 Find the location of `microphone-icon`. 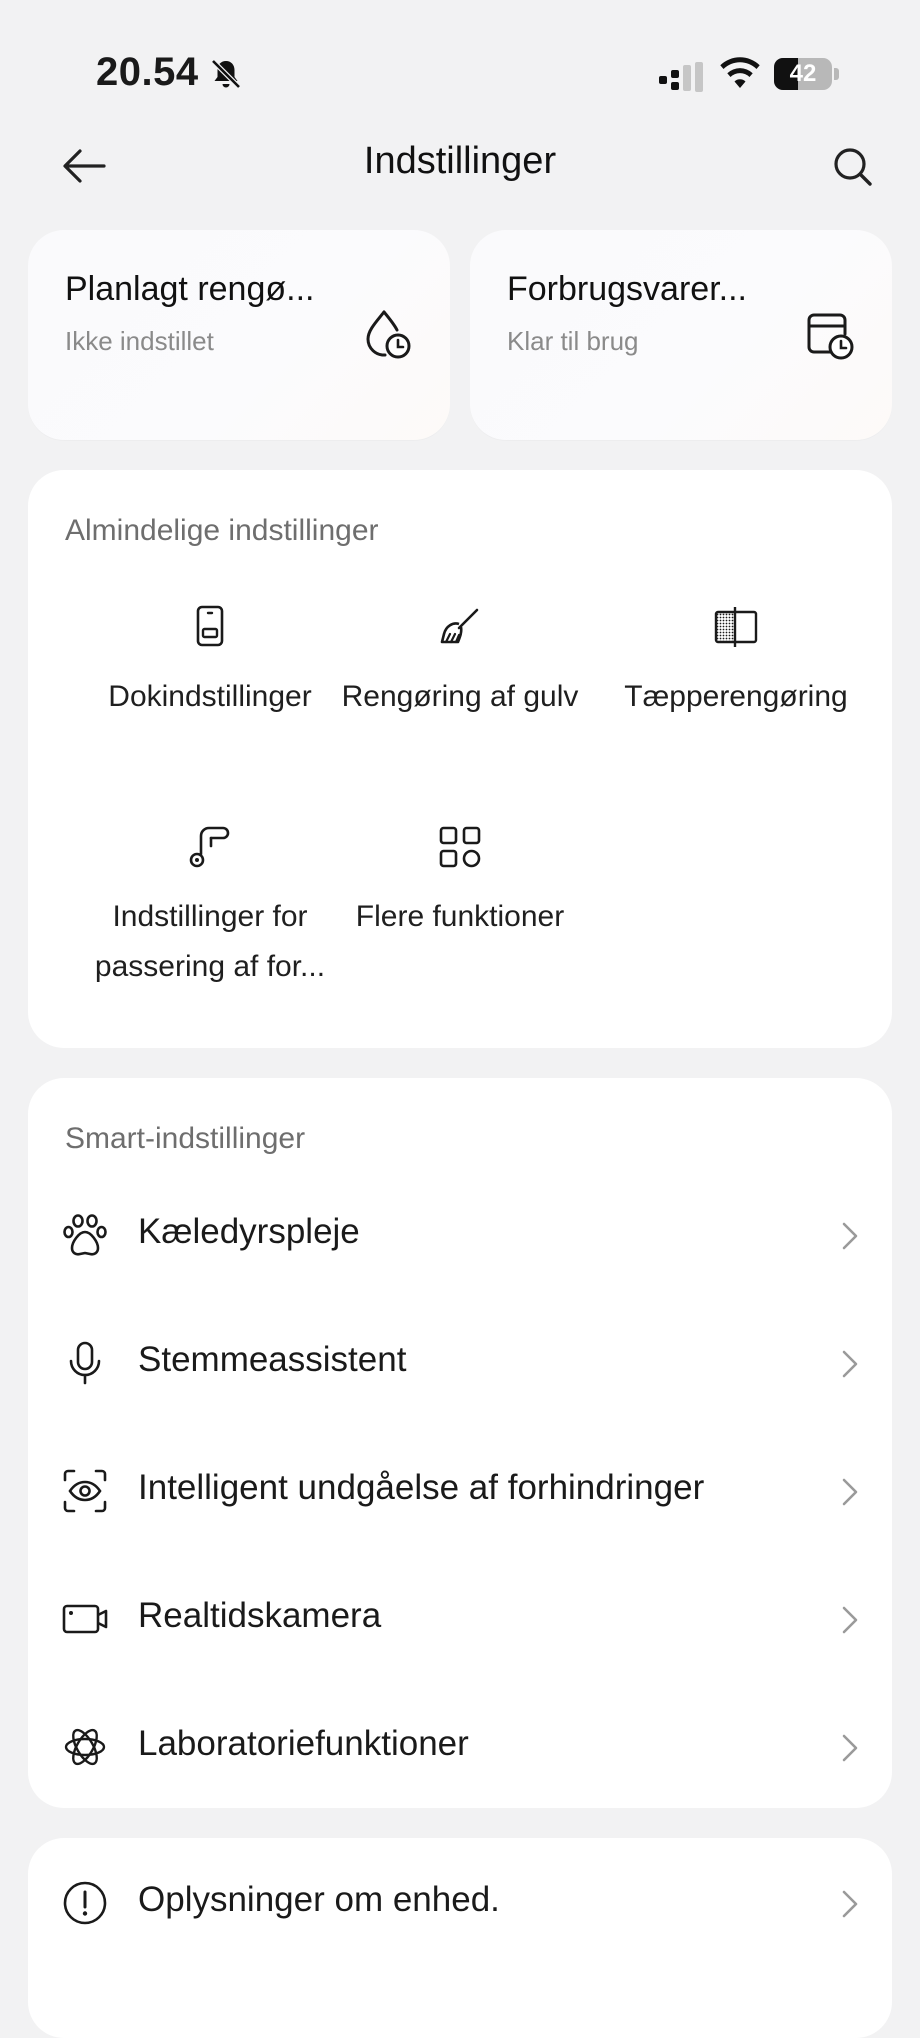

microphone-icon is located at coordinates (85, 1363).